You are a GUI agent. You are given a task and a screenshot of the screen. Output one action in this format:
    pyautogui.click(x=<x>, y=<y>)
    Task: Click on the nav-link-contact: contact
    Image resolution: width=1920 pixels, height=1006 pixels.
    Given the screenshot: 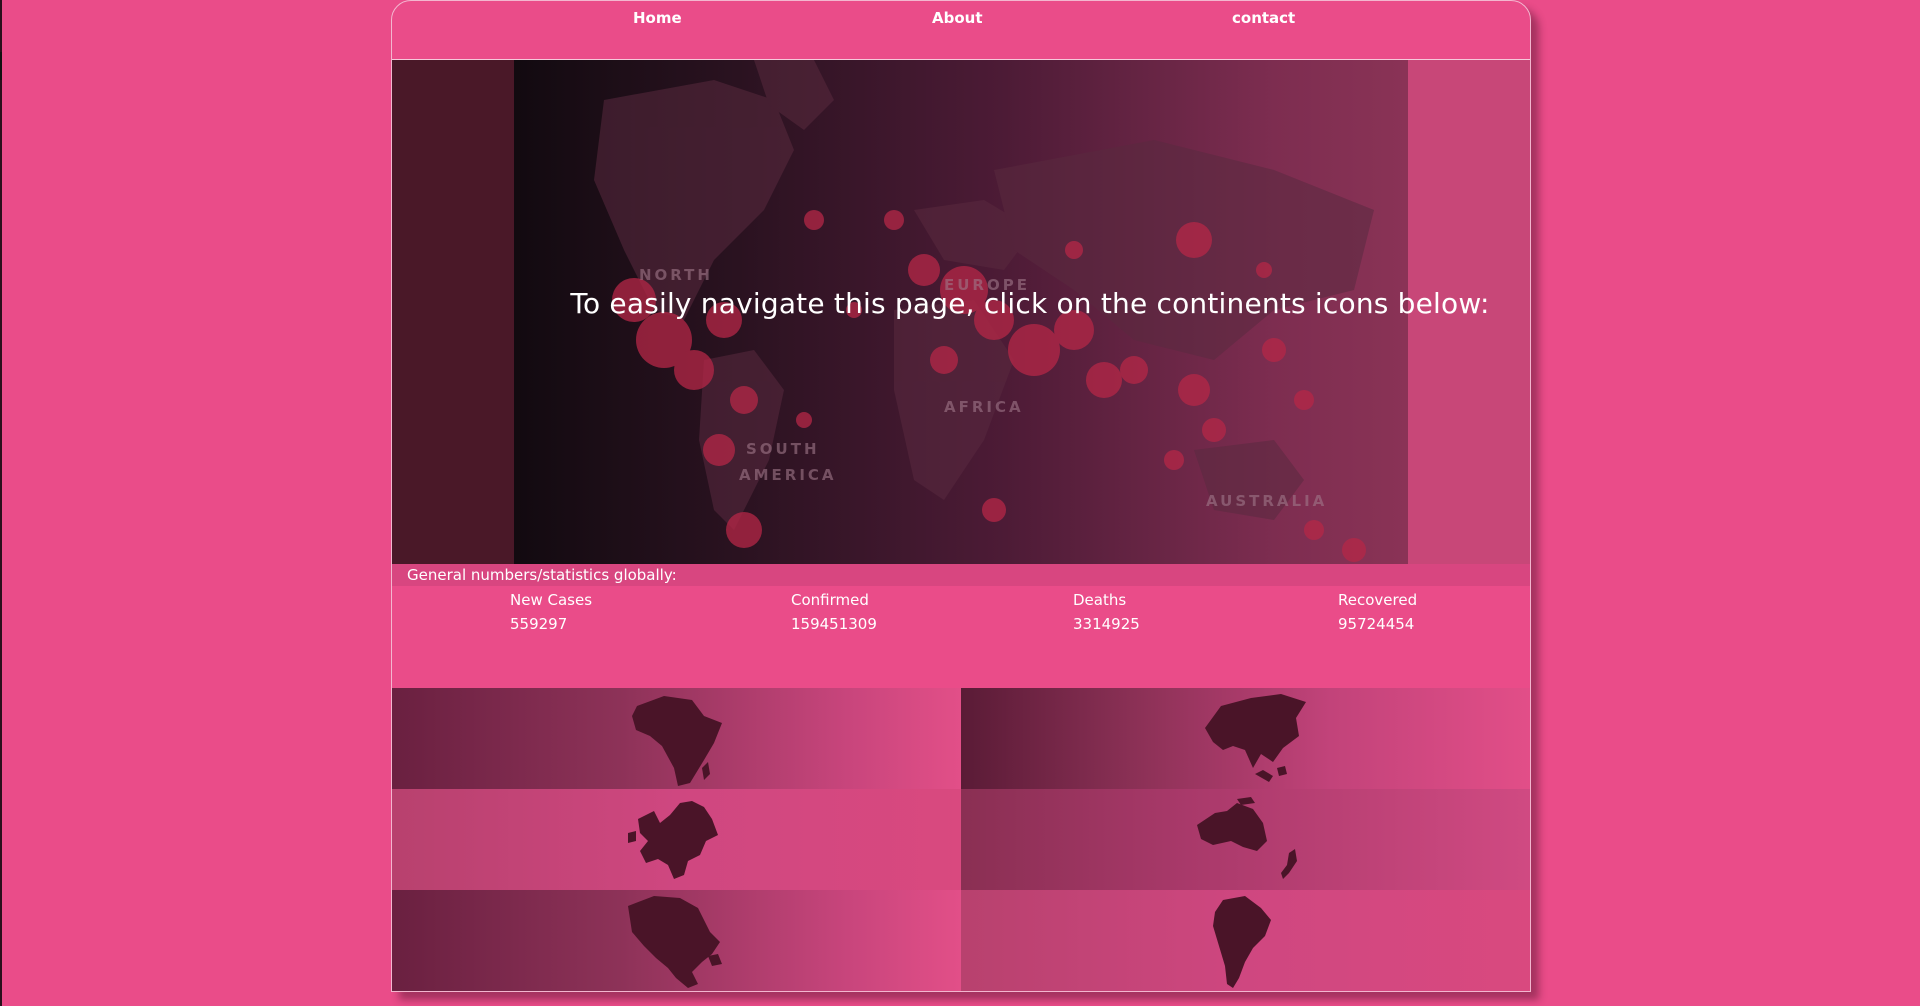 What is the action you would take?
    pyautogui.click(x=1263, y=18)
    